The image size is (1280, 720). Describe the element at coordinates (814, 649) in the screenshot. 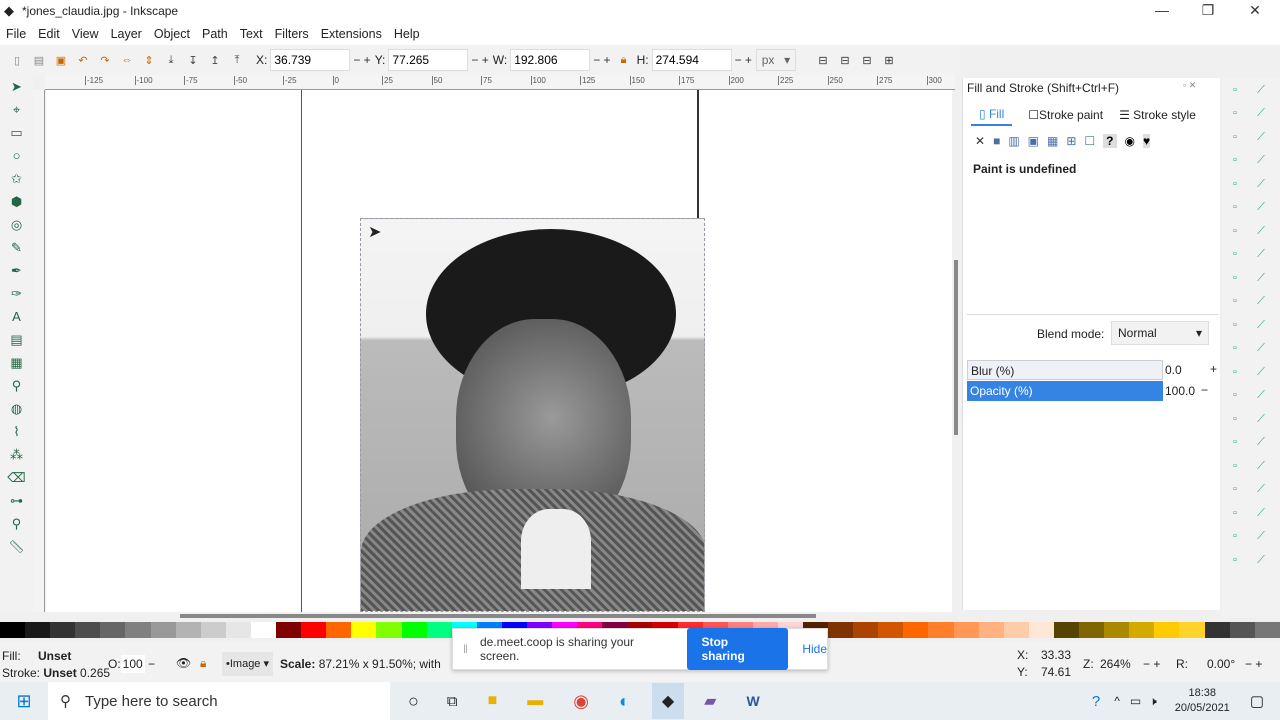

I see `hide-button: Hide` at that location.